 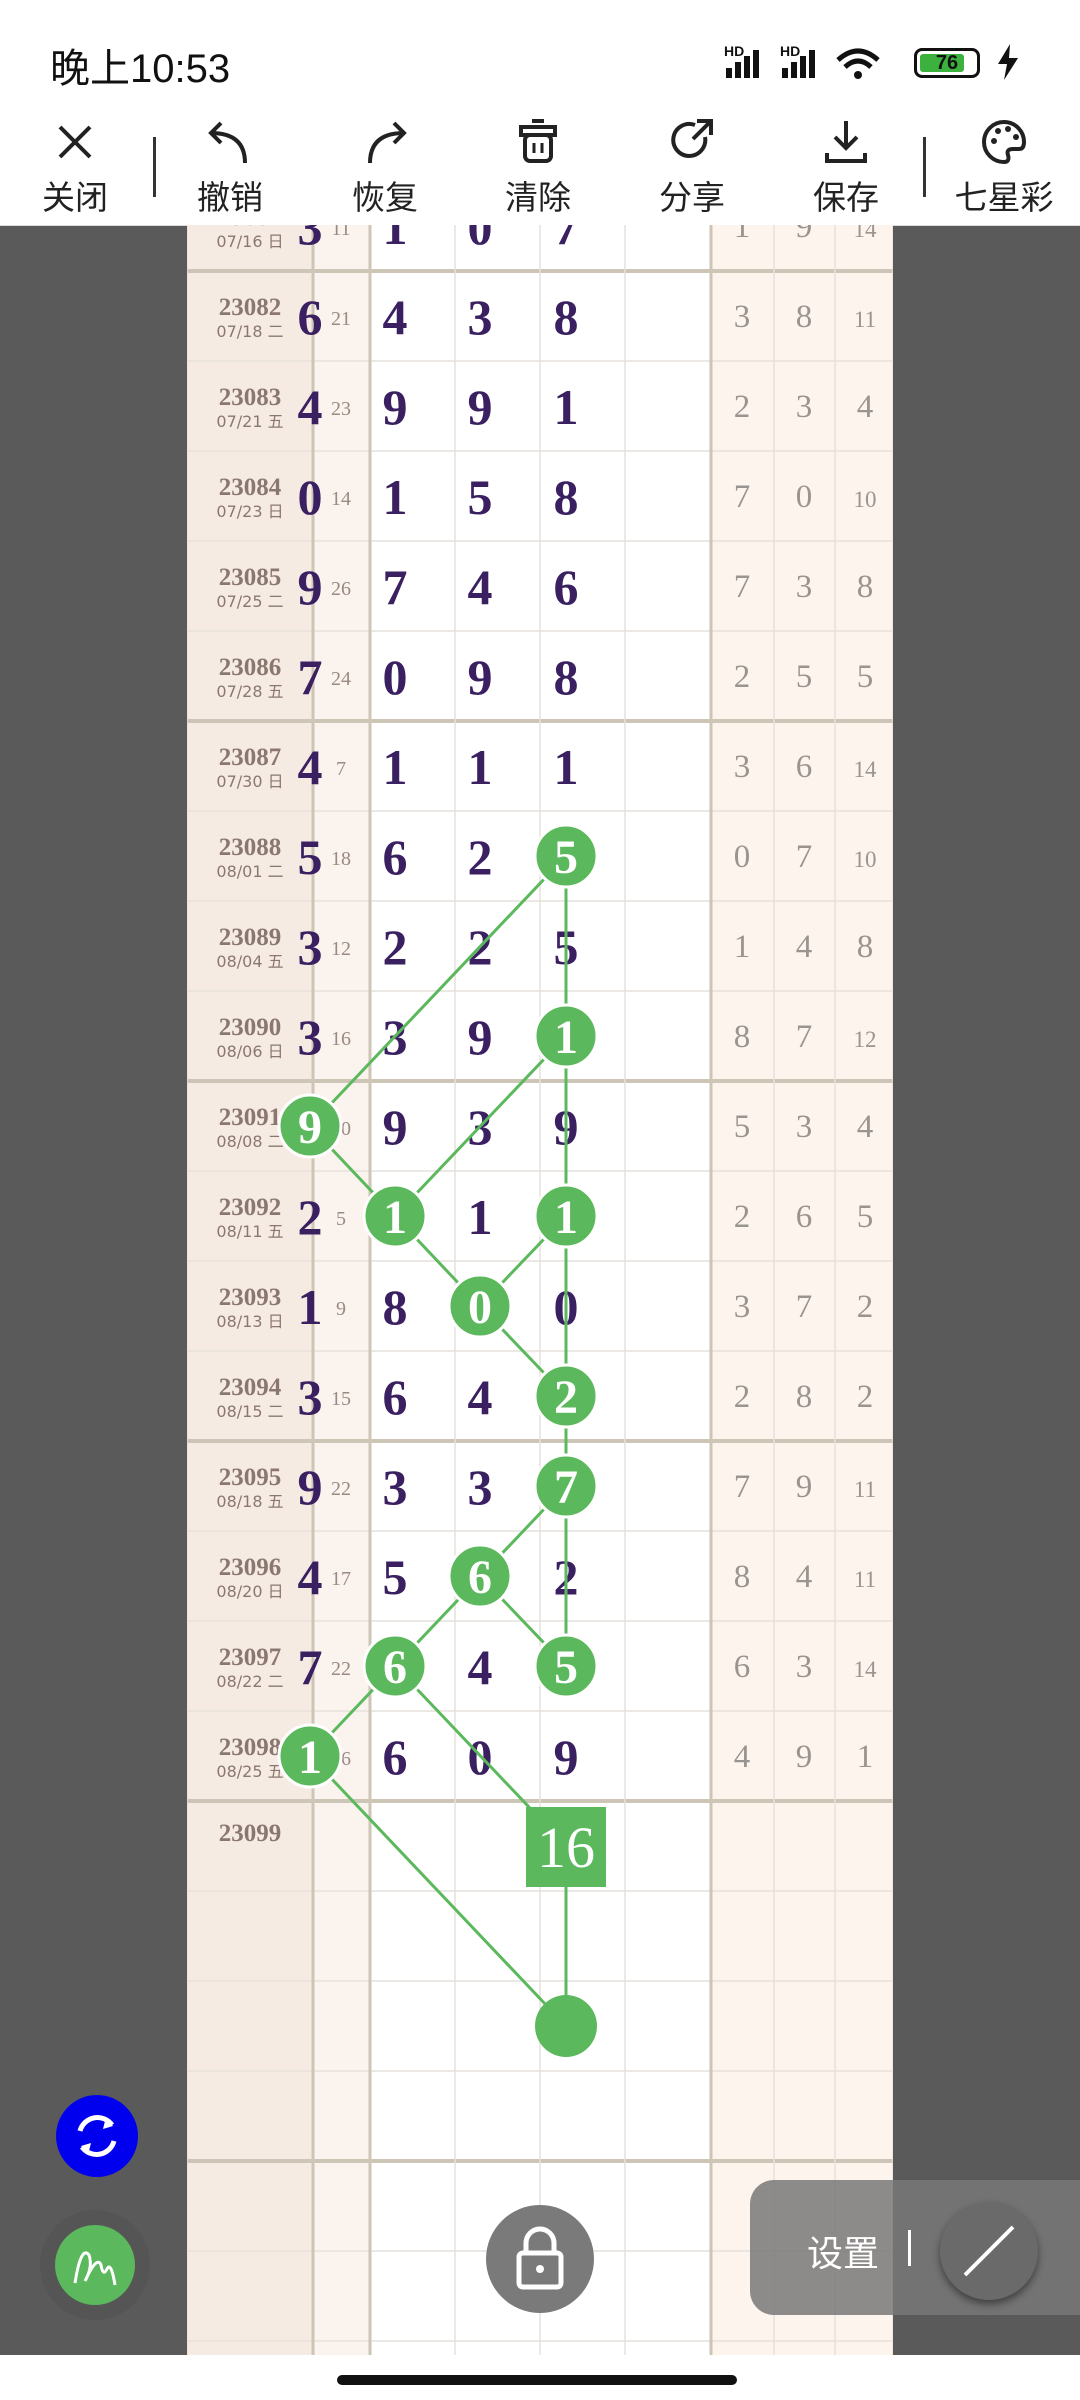 What do you see at coordinates (341, 1579) in the screenshot?
I see `sum-value: 17` at bounding box center [341, 1579].